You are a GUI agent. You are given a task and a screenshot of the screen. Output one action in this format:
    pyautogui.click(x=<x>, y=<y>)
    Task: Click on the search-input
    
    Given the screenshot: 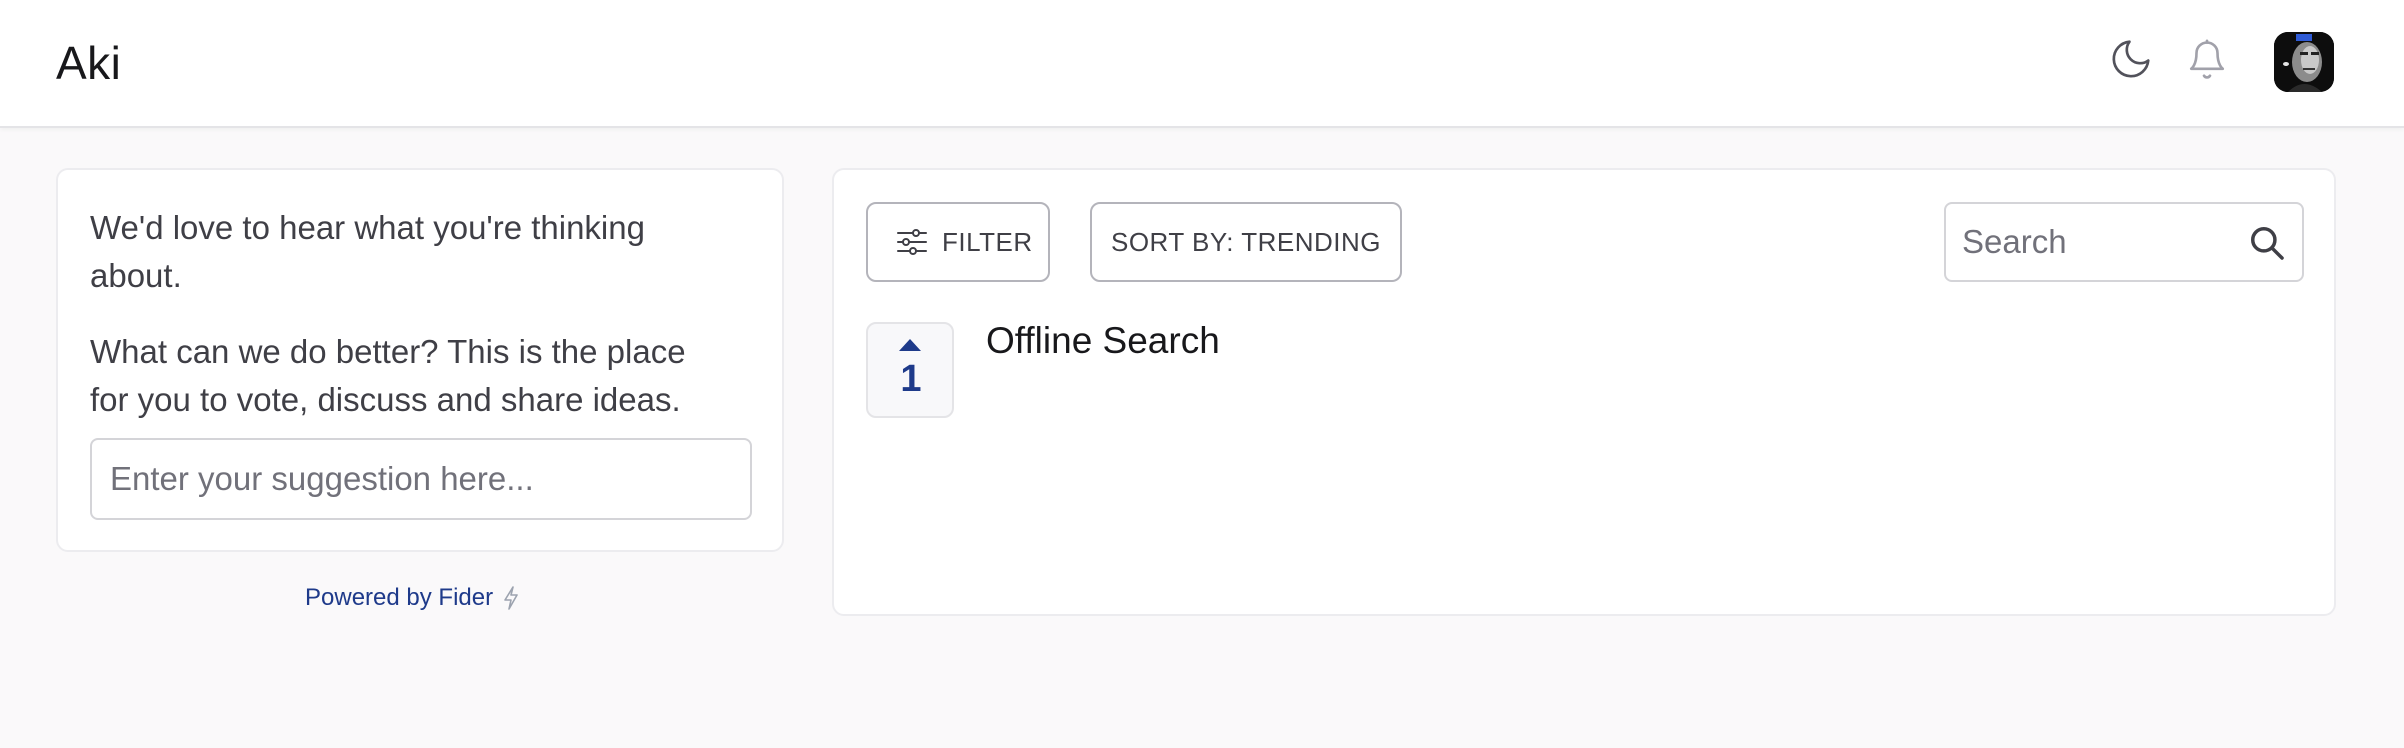 What is the action you would take?
    pyautogui.click(x=2091, y=242)
    